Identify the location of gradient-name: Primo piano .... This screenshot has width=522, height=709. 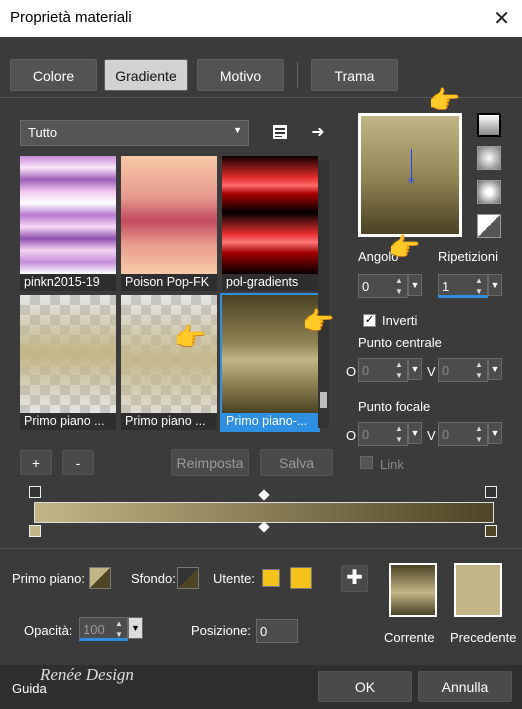
(169, 421).